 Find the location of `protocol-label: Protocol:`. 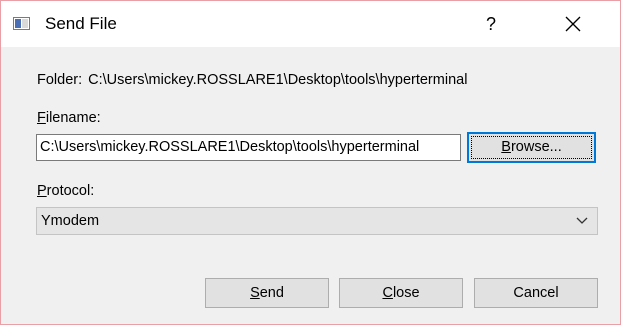

protocol-label: Protocol: is located at coordinates (65, 191).